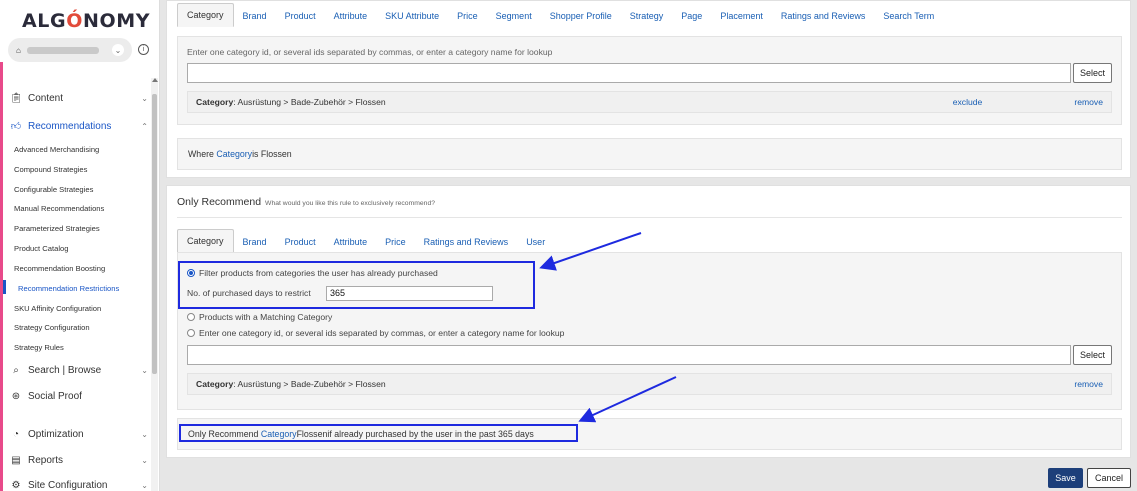 The width and height of the screenshot is (1137, 491). What do you see at coordinates (79, 396) in the screenshot?
I see `sidebar-item-social-proof: ⊛ Social Proof` at bounding box center [79, 396].